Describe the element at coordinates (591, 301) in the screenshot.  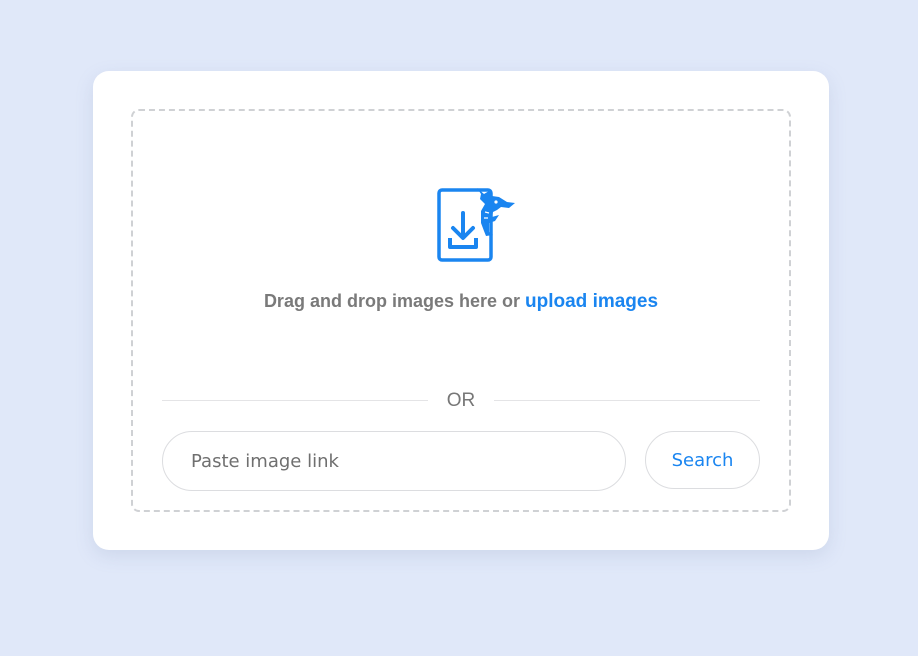
I see `upload-images-link: upload images` at that location.